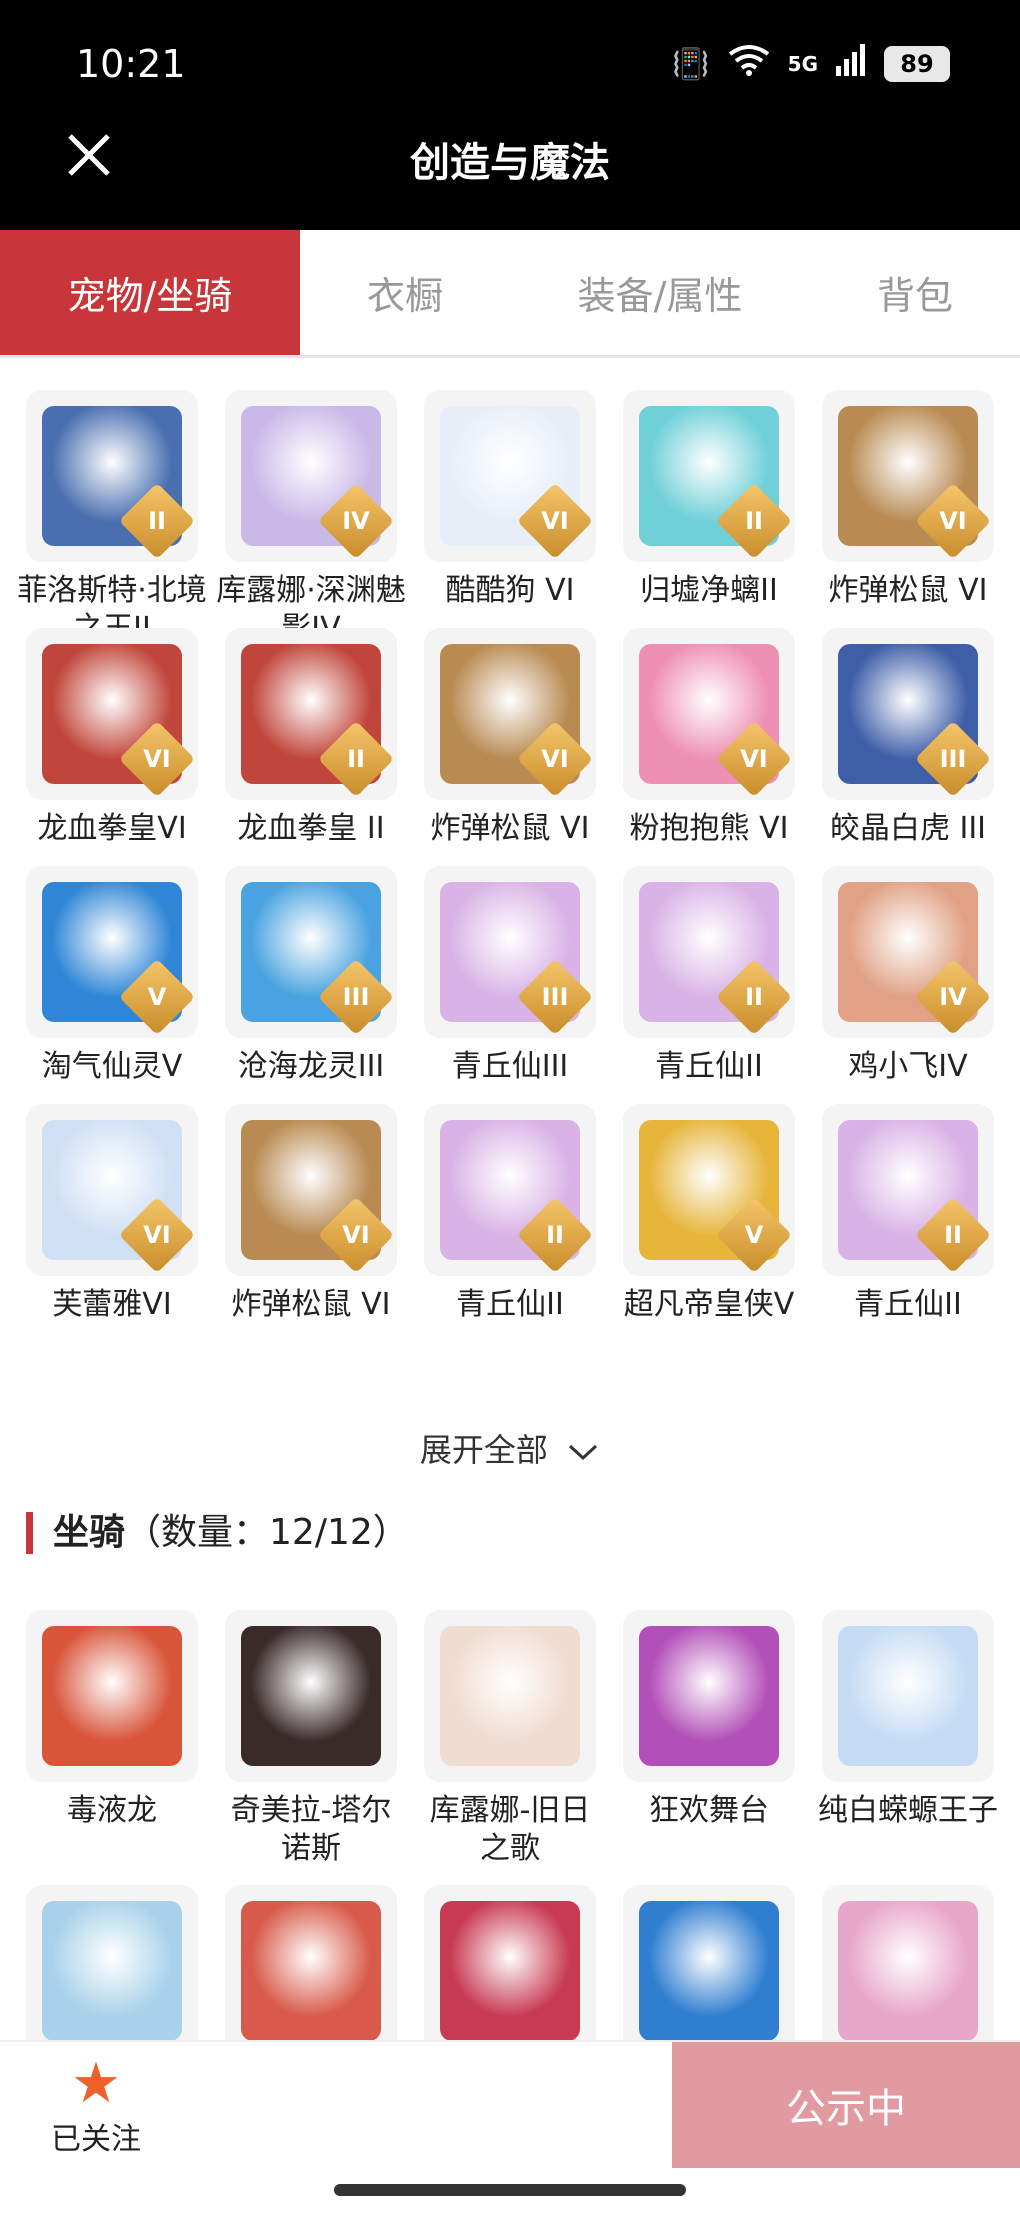 This screenshot has width=1020, height=2214. Describe the element at coordinates (709, 1214) in the screenshot. I see `pet-item: V 超凡帝皇侠V` at that location.